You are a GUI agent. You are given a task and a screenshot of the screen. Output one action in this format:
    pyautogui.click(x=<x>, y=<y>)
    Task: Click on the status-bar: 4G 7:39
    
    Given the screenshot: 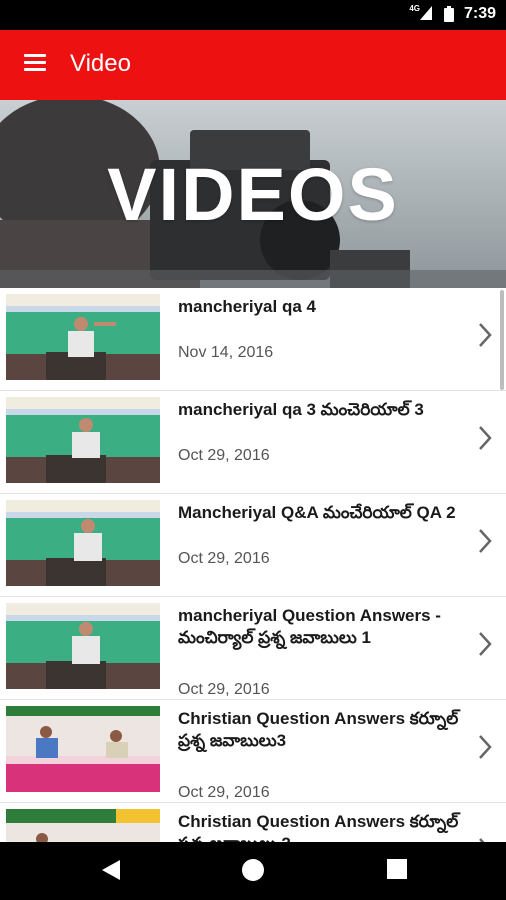 What is the action you would take?
    pyautogui.click(x=253, y=15)
    